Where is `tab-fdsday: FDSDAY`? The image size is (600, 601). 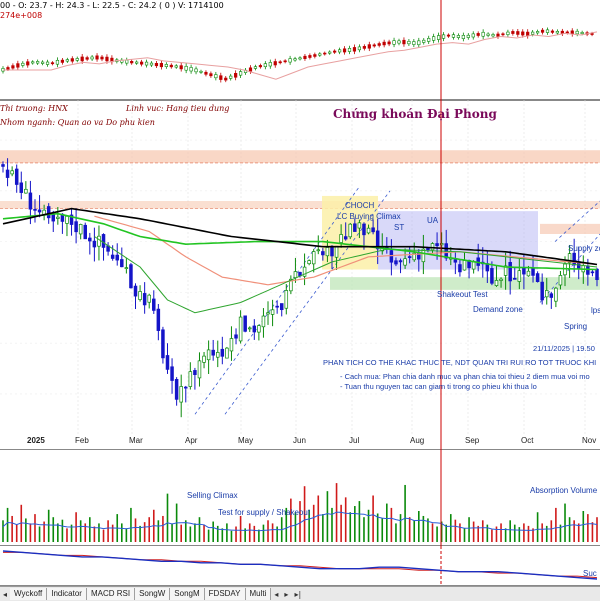 tab-fdsday: FDSDAY is located at coordinates (225, 594).